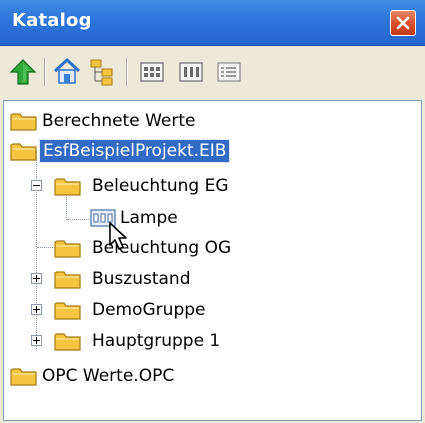 The height and width of the screenshot is (423, 425). Describe the element at coordinates (160, 186) in the screenshot. I see `tree-item-label: Beleuchtung EG` at that location.